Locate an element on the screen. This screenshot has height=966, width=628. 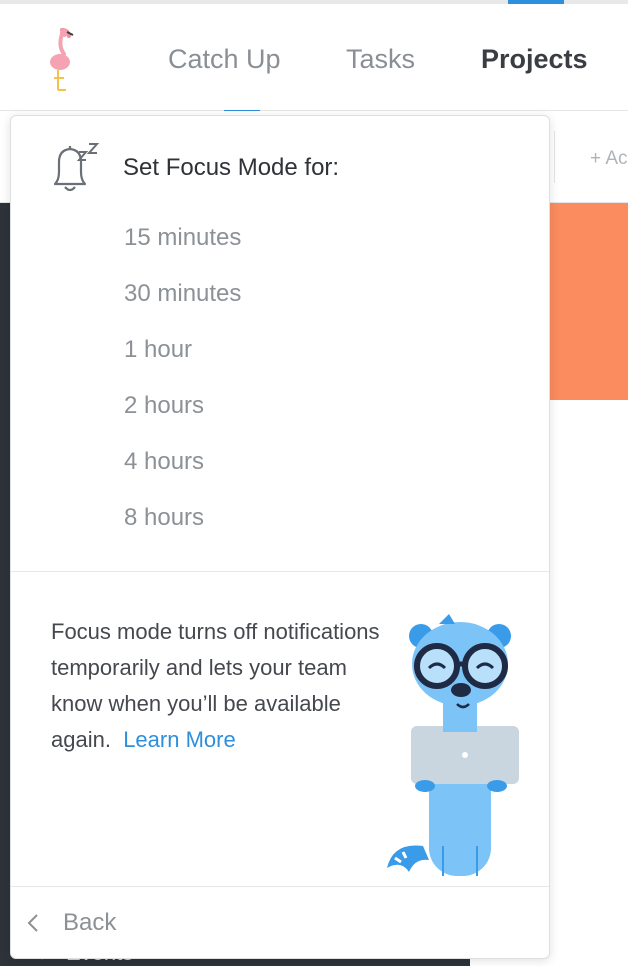
flamingo-logo-icon is located at coordinates (62, 61).